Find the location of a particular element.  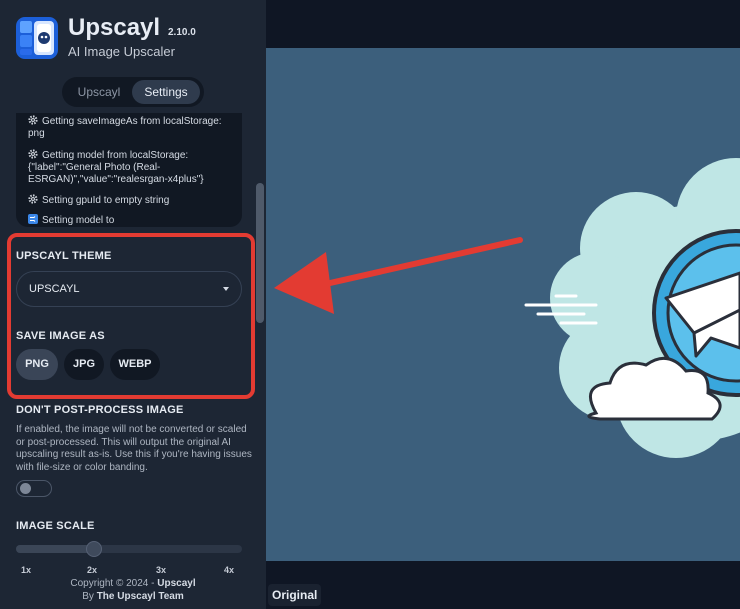

log-entry: Setting model to is located at coordinates (132, 220).